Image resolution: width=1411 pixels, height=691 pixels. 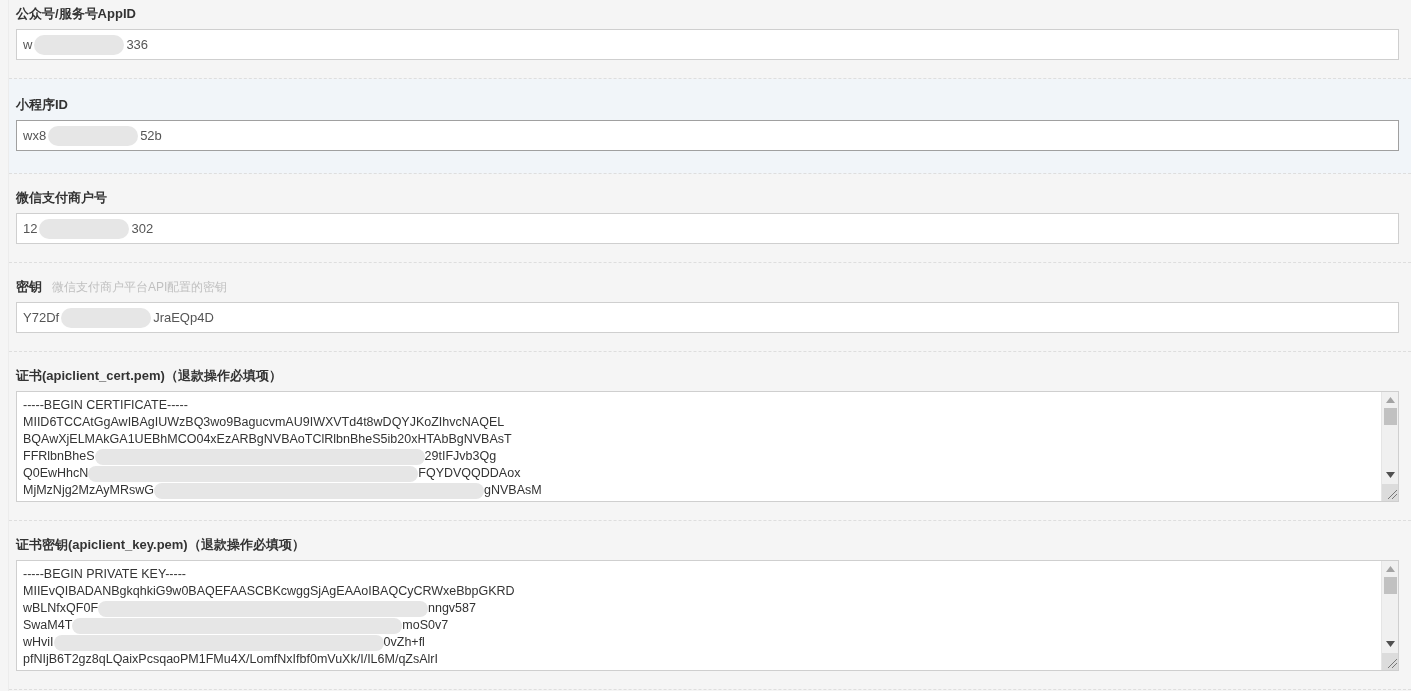 What do you see at coordinates (30, 228) in the screenshot?
I see `text-fragment: 12` at bounding box center [30, 228].